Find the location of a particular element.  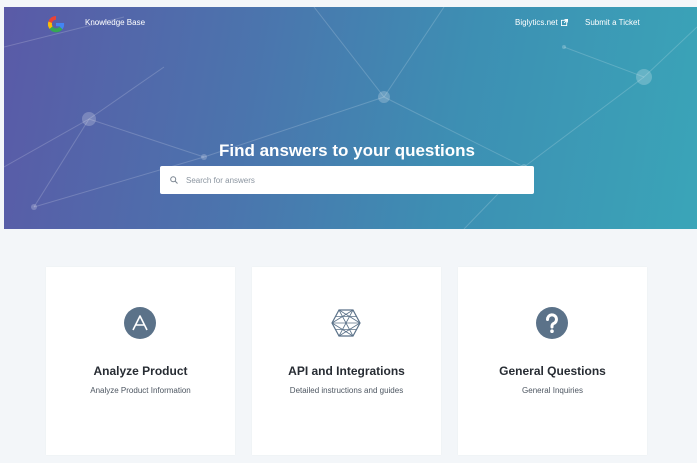

brand-title: Knowledge Base is located at coordinates (115, 22).